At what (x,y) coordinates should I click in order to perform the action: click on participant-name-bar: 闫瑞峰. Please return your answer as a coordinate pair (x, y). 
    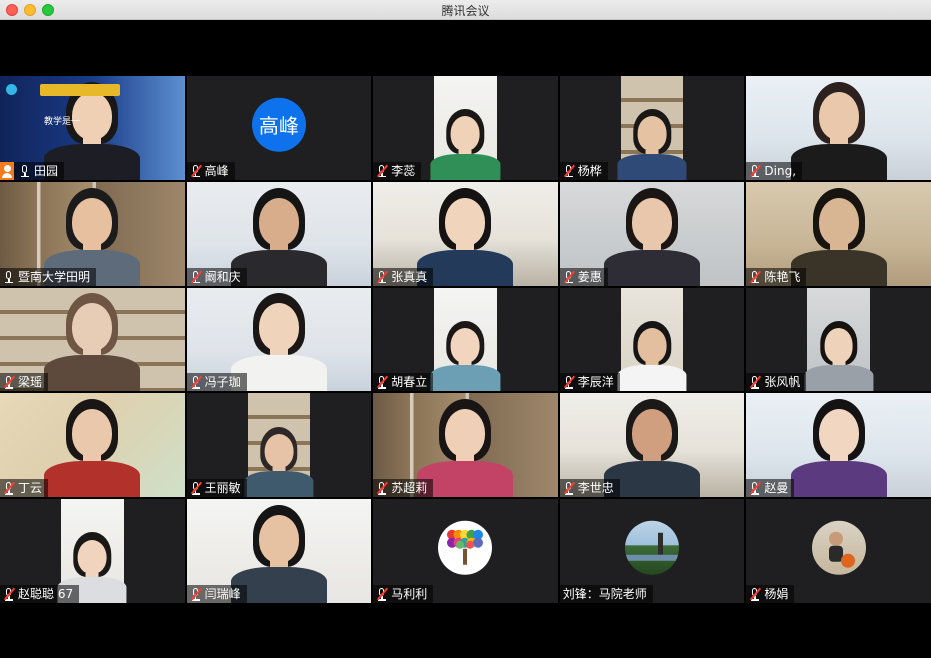
    Looking at the image, I should click on (216, 594).